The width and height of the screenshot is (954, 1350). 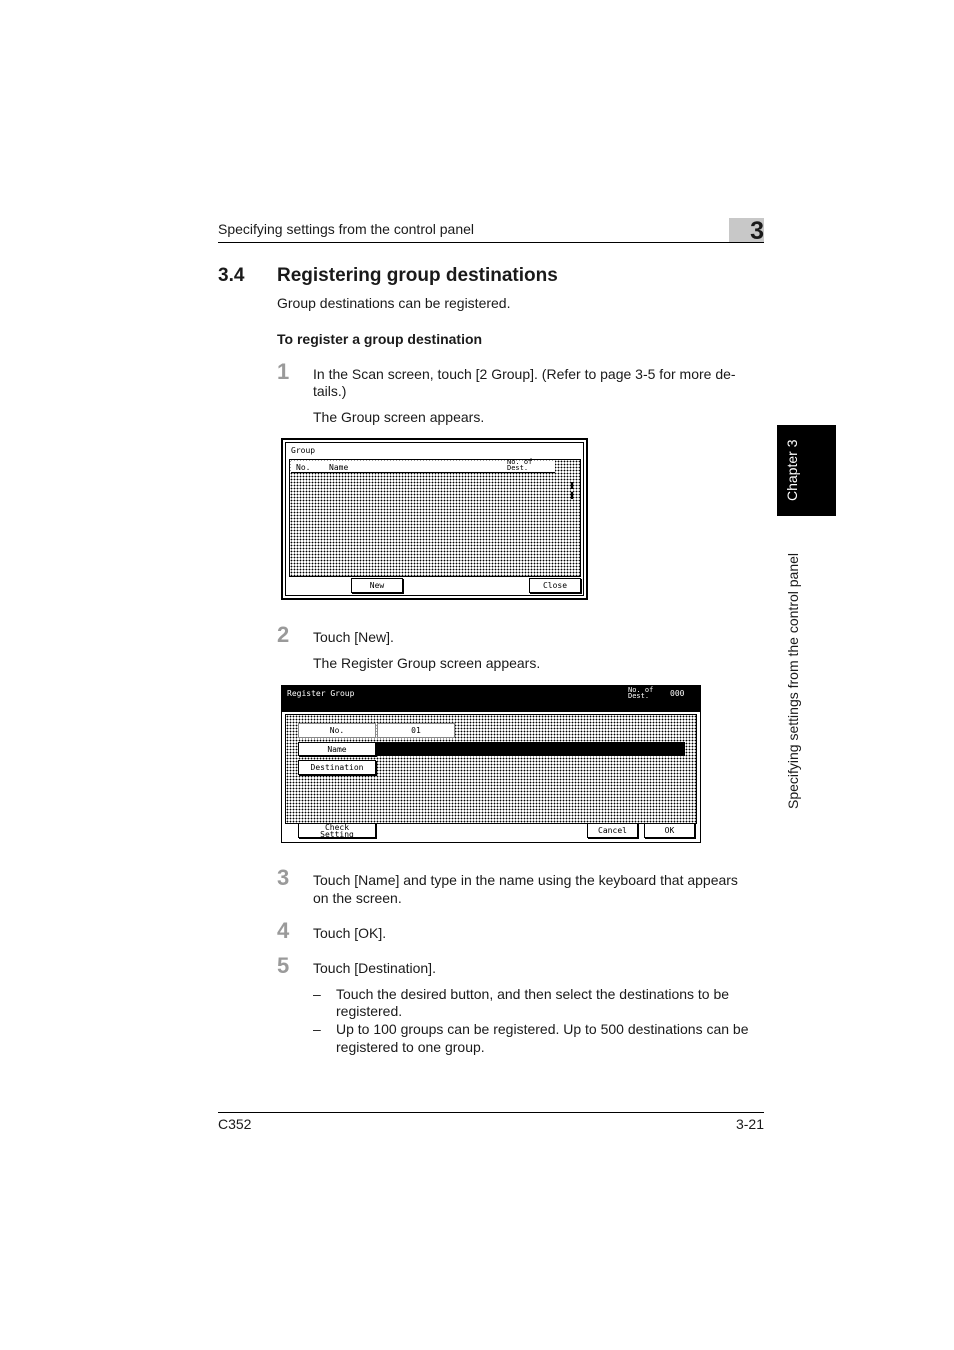 I want to click on register-screen-title: Register Group, so click(x=321, y=693).